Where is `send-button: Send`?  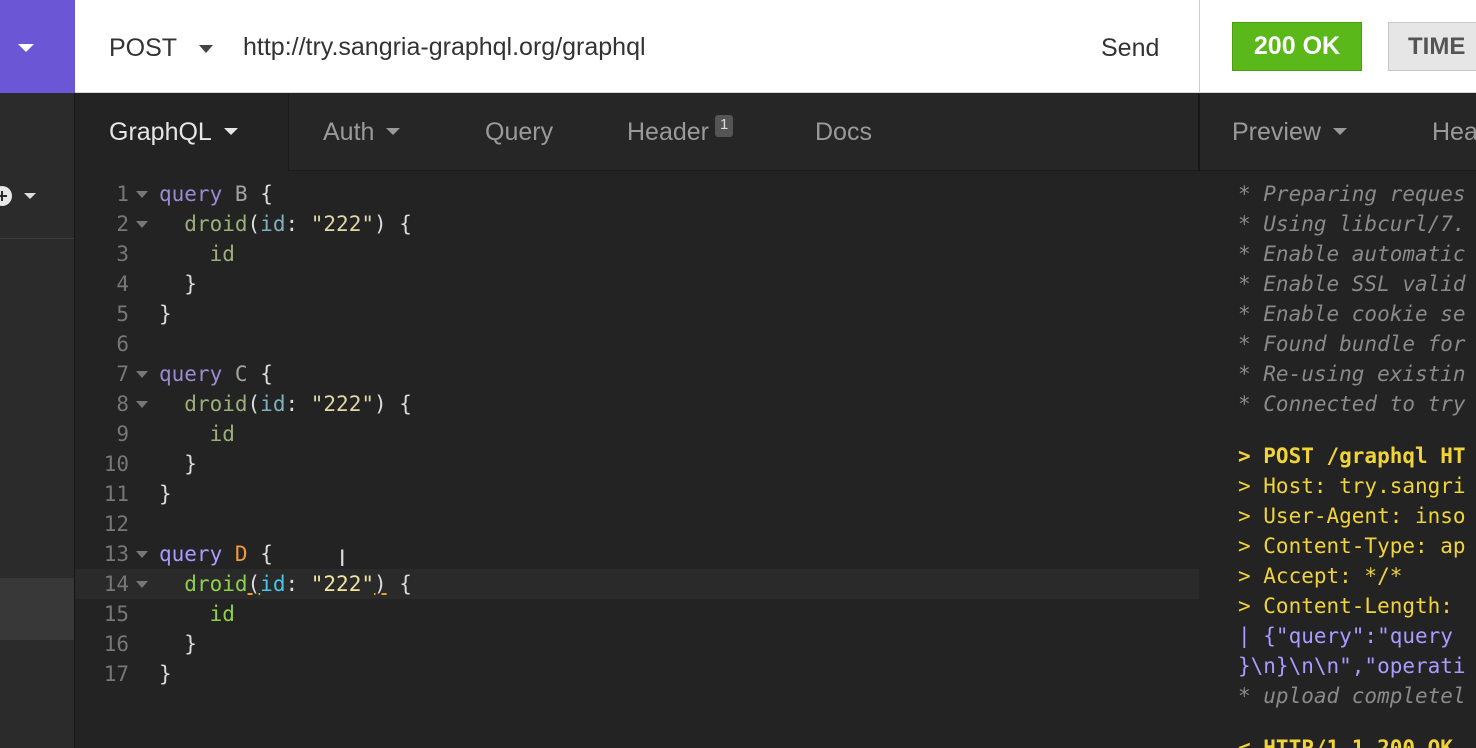 send-button: Send is located at coordinates (1130, 48).